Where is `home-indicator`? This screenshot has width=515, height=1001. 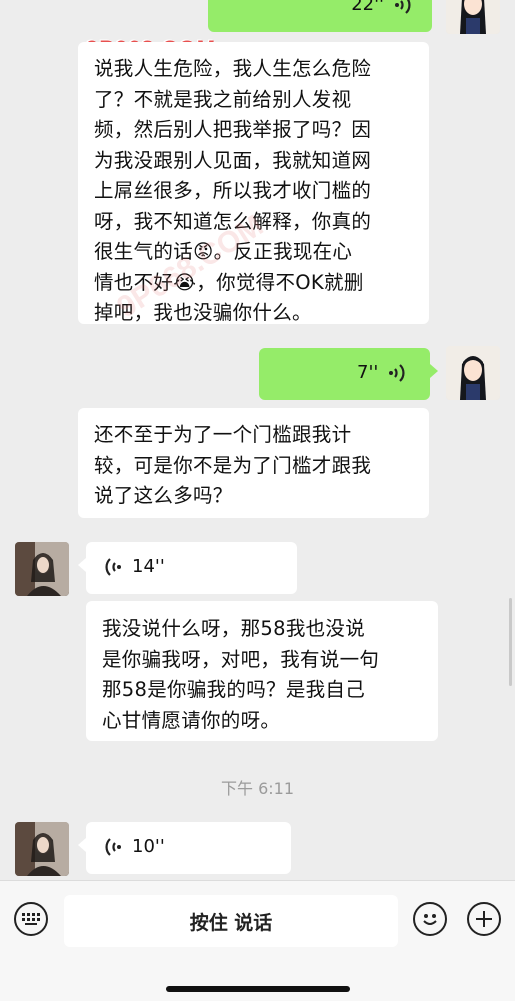 home-indicator is located at coordinates (258, 989).